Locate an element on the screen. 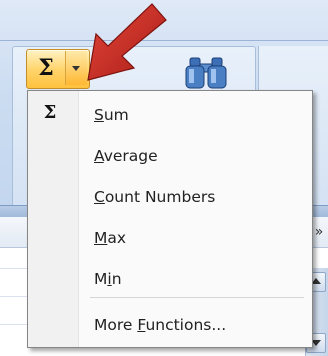  menu-item-label-pre: More is located at coordinates (116, 325).